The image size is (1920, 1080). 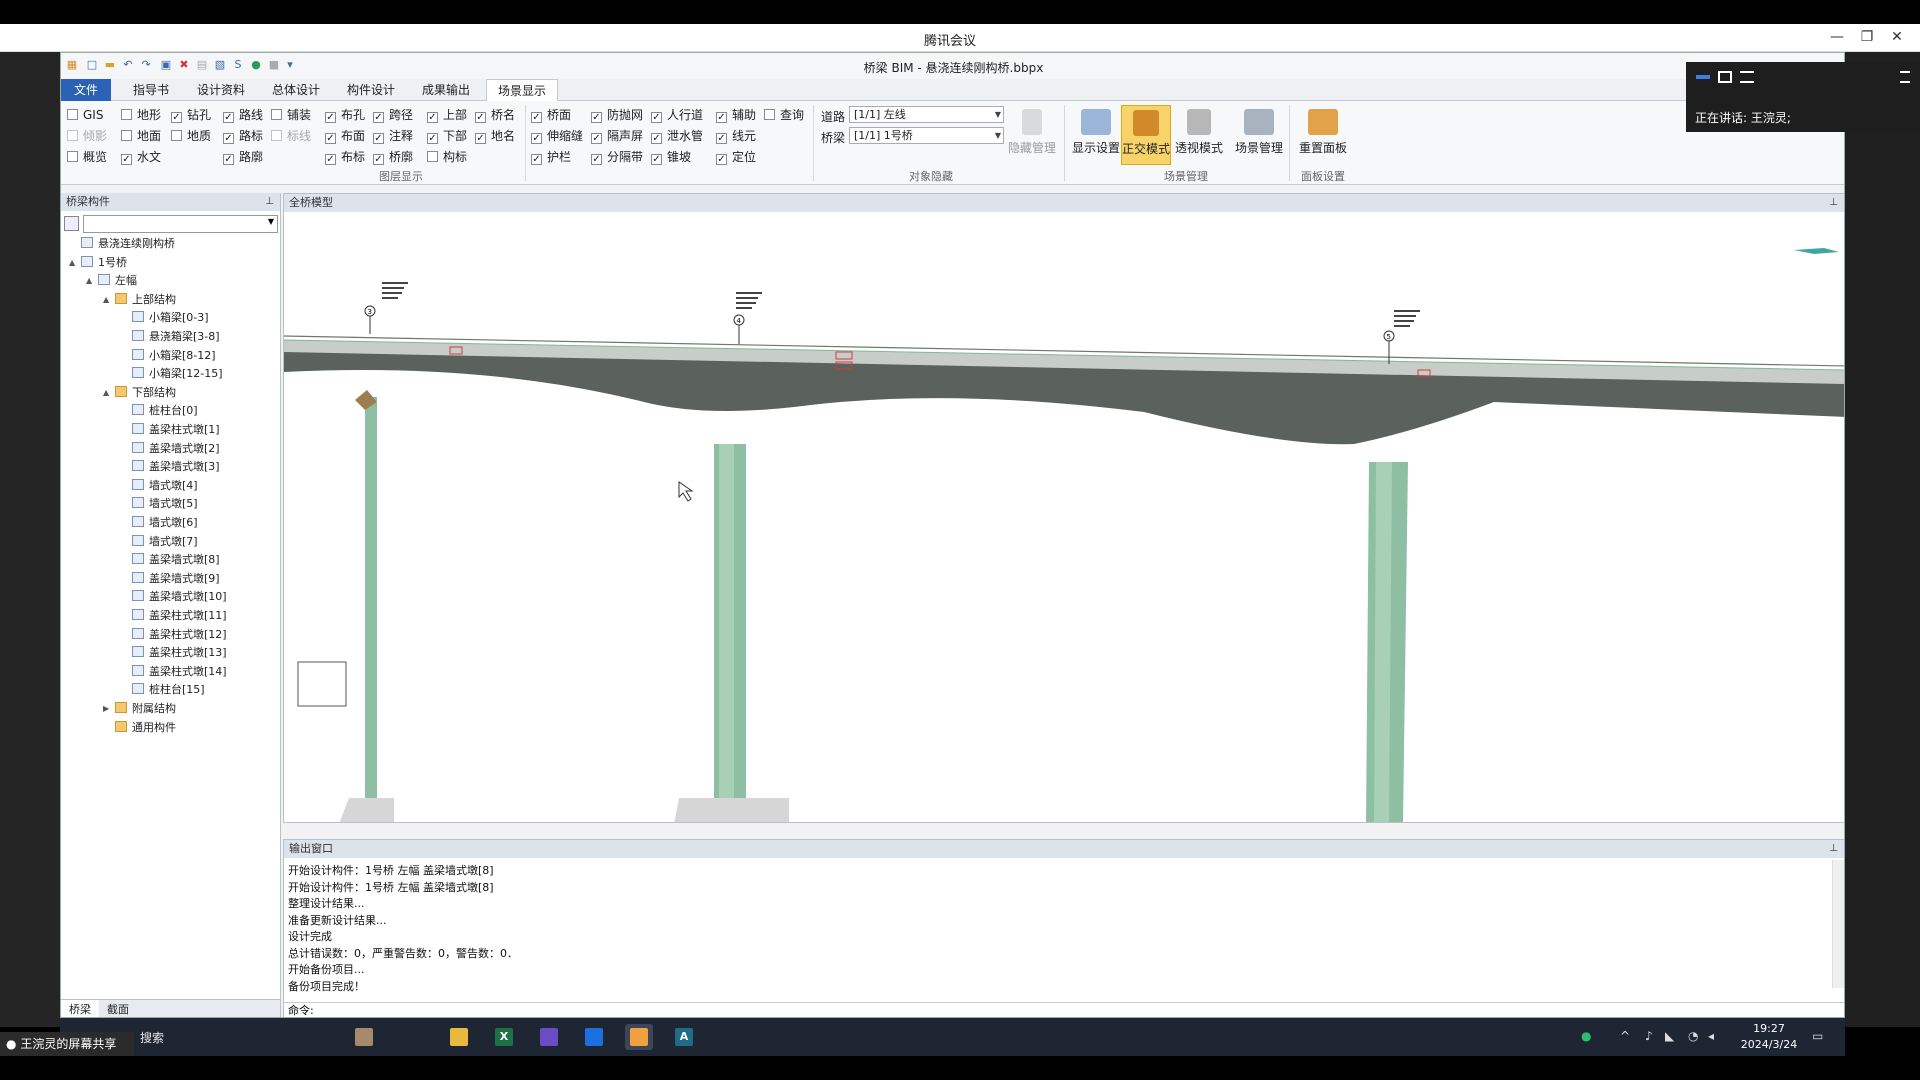 I want to click on tab-file: 文件, so click(x=86, y=90).